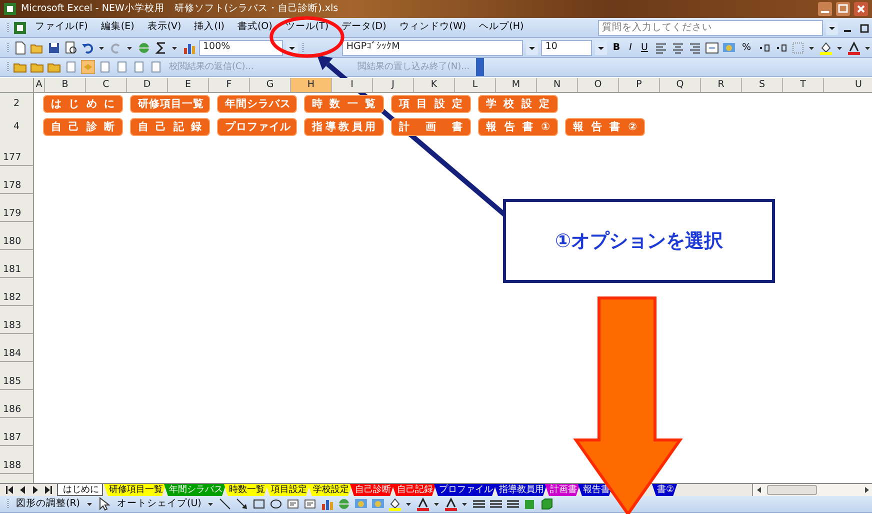 The height and width of the screenshot is (514, 872). Describe the element at coordinates (65, 85) in the screenshot. I see `column-header: B` at that location.